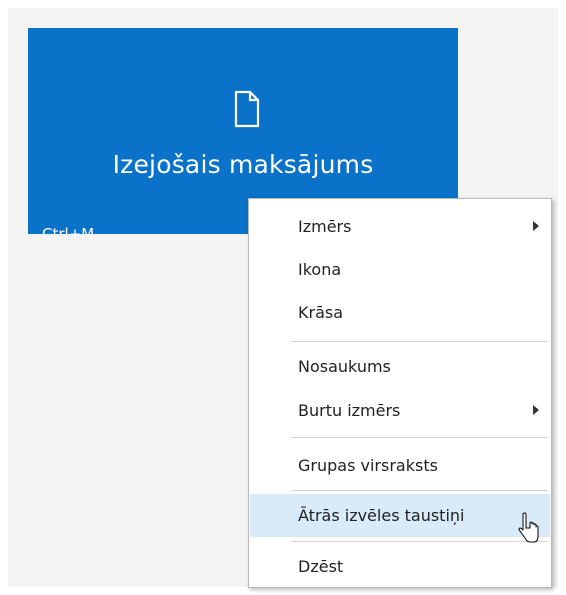 This screenshot has width=566, height=595. Describe the element at coordinates (400, 269) in the screenshot. I see `menu-item-icon: Ikona` at that location.